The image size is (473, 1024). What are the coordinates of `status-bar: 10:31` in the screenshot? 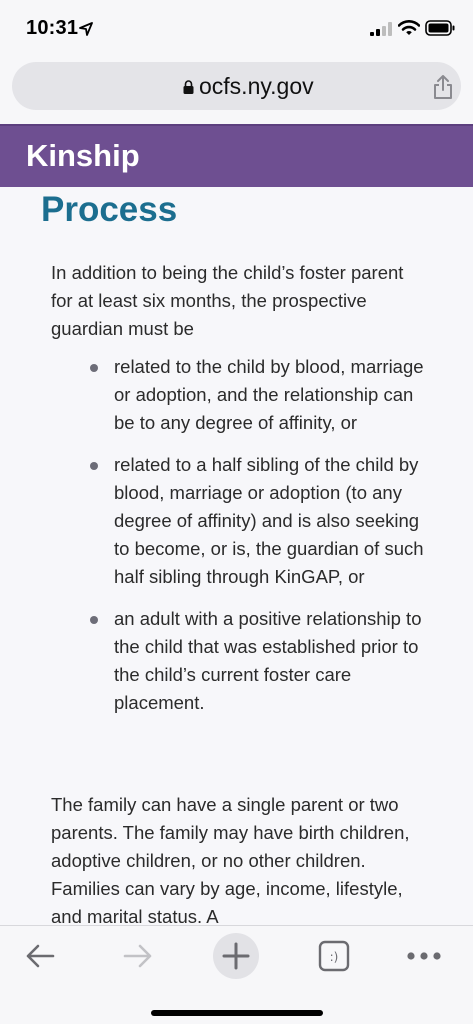 It's located at (236, 29).